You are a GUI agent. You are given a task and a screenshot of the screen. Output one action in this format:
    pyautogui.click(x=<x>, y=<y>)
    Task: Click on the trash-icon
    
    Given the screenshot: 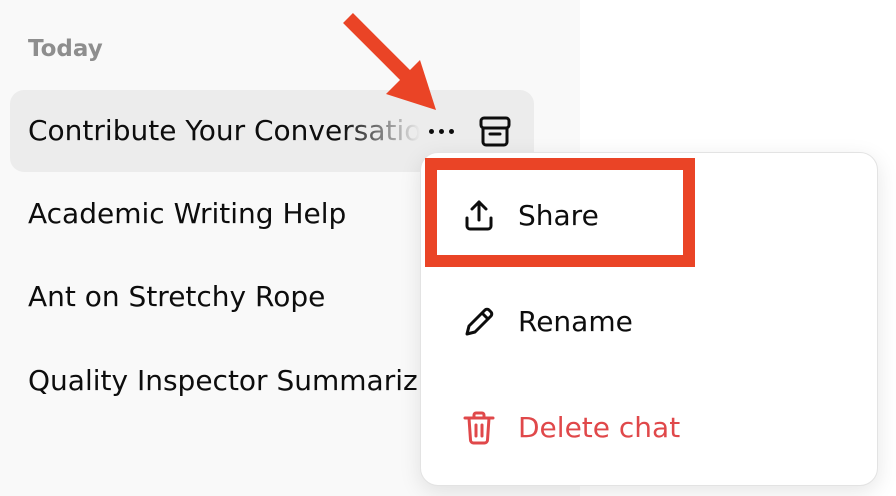 What is the action you would take?
    pyautogui.click(x=479, y=428)
    